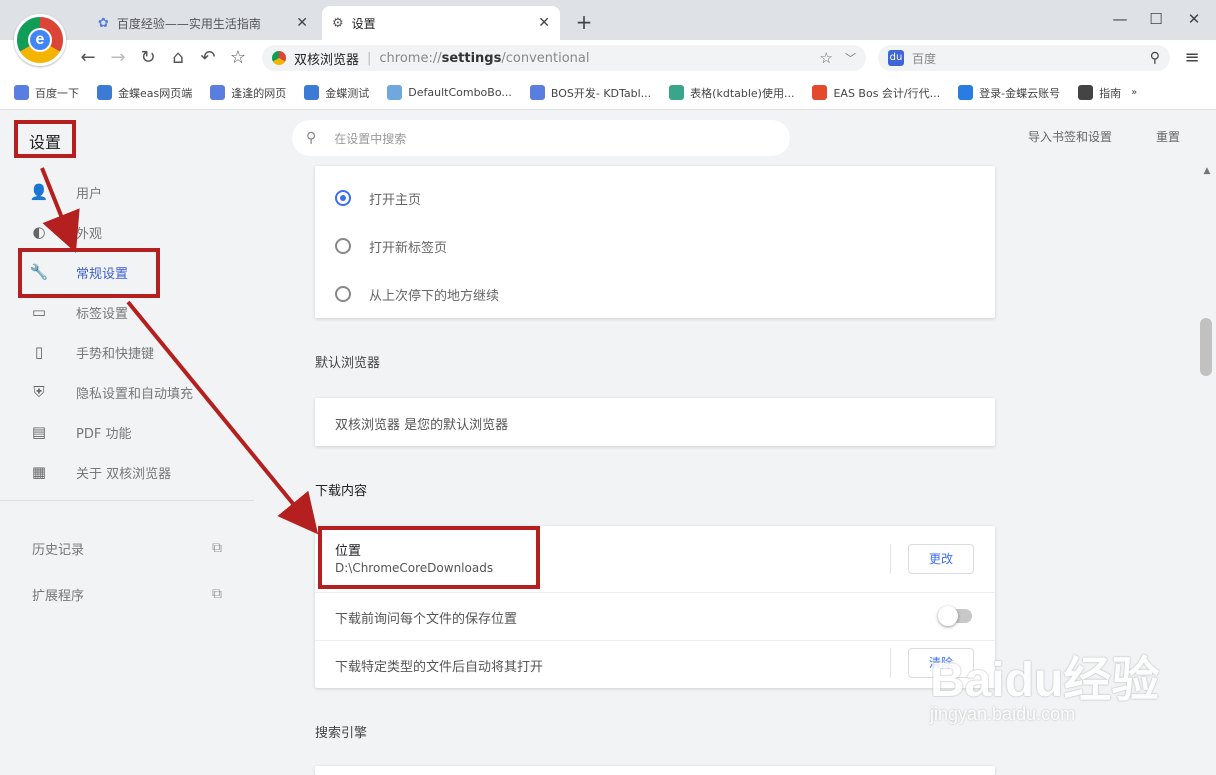  Describe the element at coordinates (89, 273) in the screenshot. I see `annotation-box-general` at that location.